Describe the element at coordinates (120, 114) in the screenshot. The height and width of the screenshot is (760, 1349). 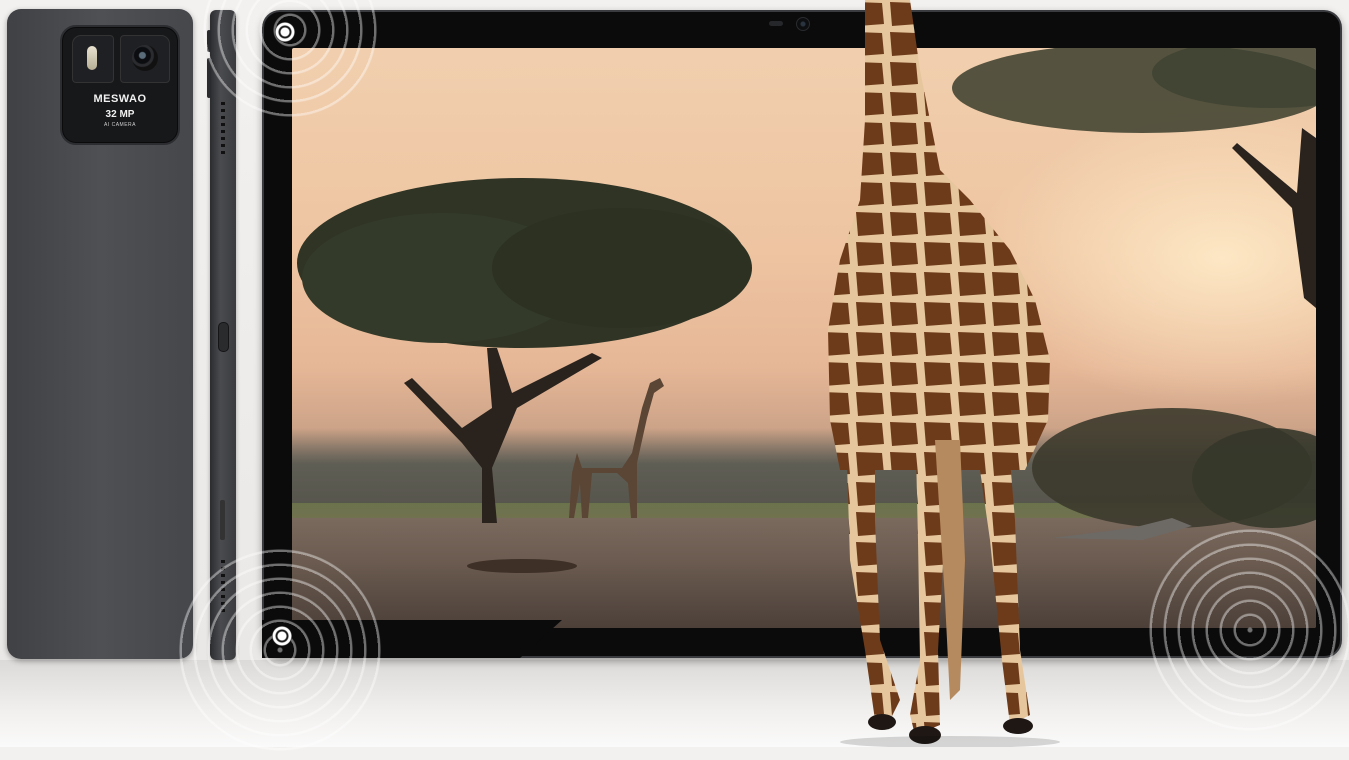
I see `camera-spec-label: 32 MP` at that location.